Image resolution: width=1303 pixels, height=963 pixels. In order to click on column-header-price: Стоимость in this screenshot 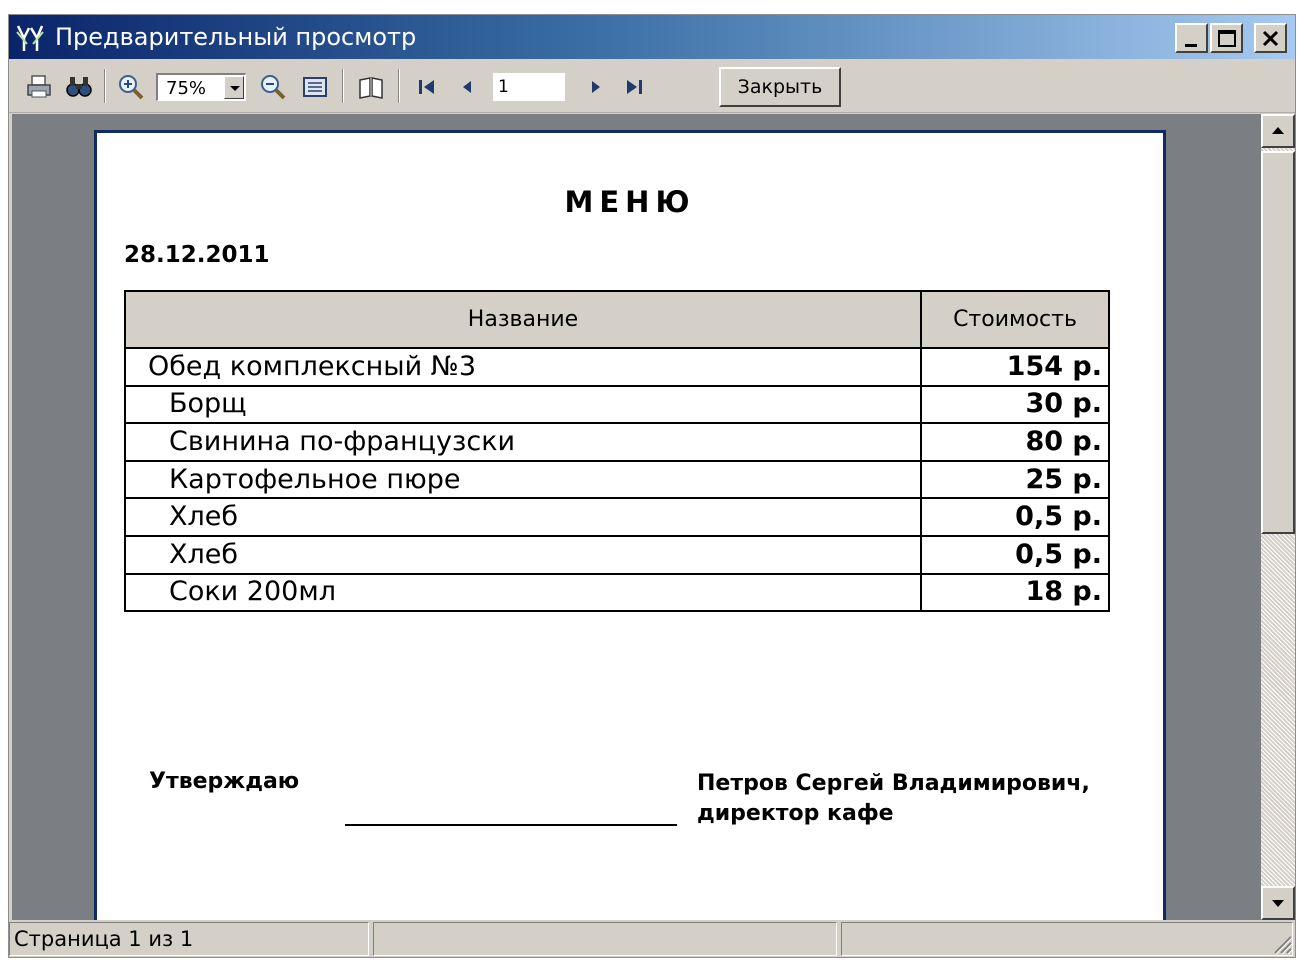, I will do `click(1015, 319)`.